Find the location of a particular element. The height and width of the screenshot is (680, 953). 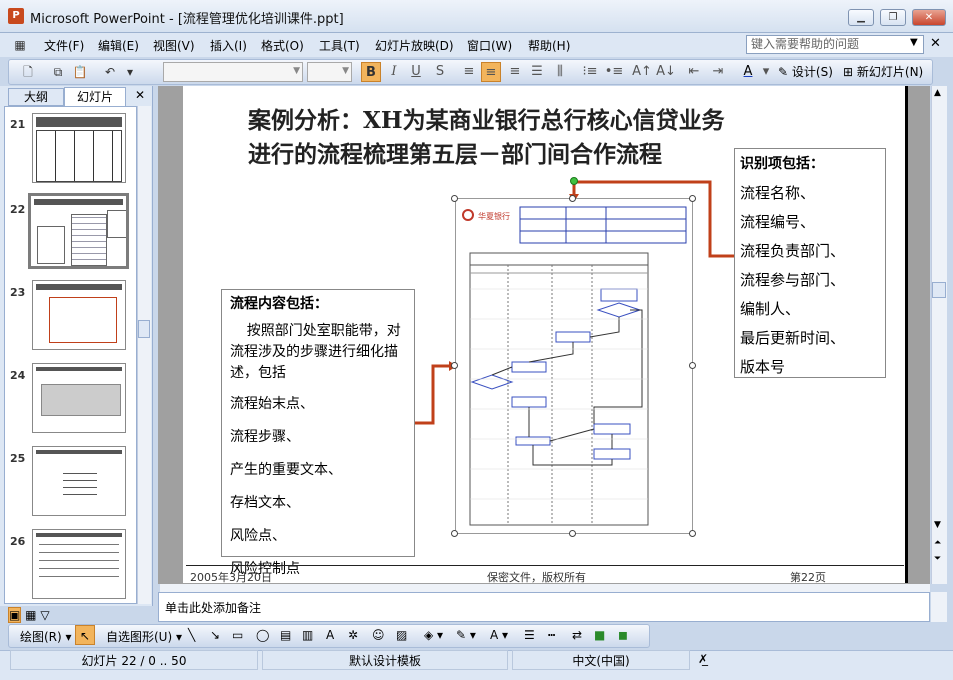

arrow-style-icon: ⇄ is located at coordinates (577, 635).